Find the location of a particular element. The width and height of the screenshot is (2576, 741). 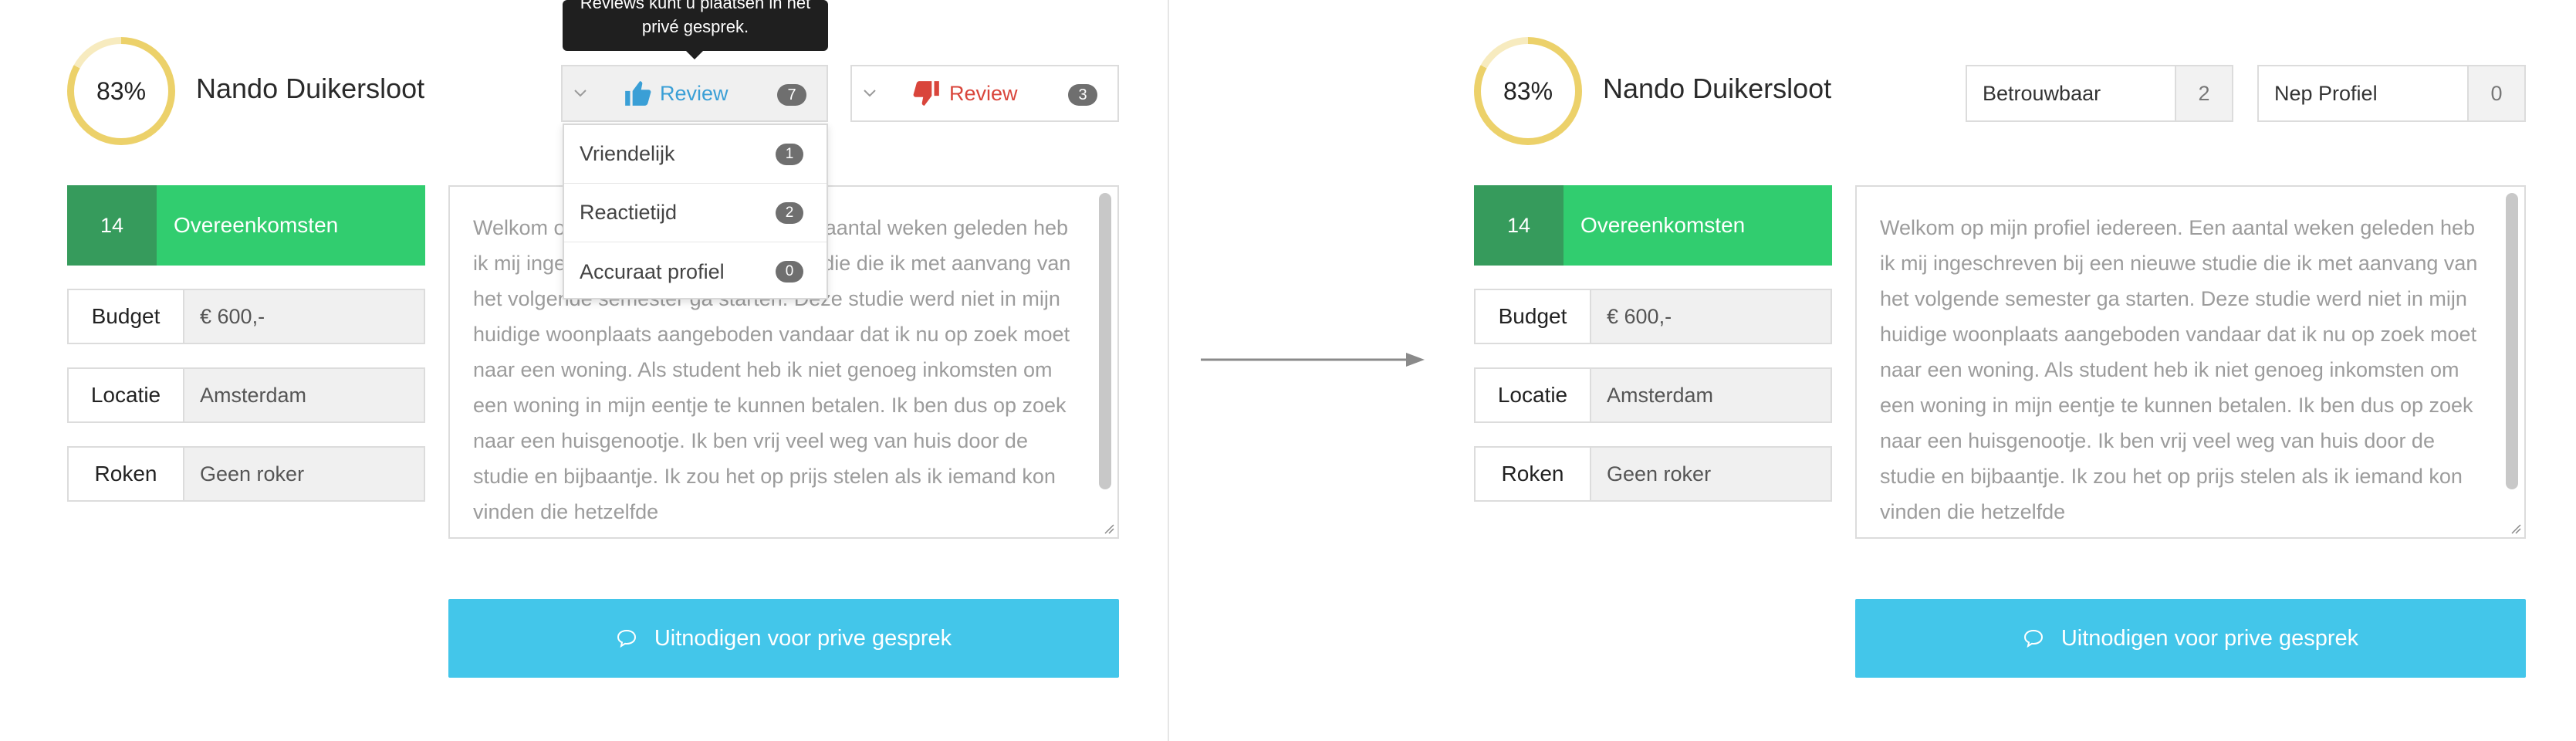

dropdown-item-label: Accuraat profiel is located at coordinates (652, 271).